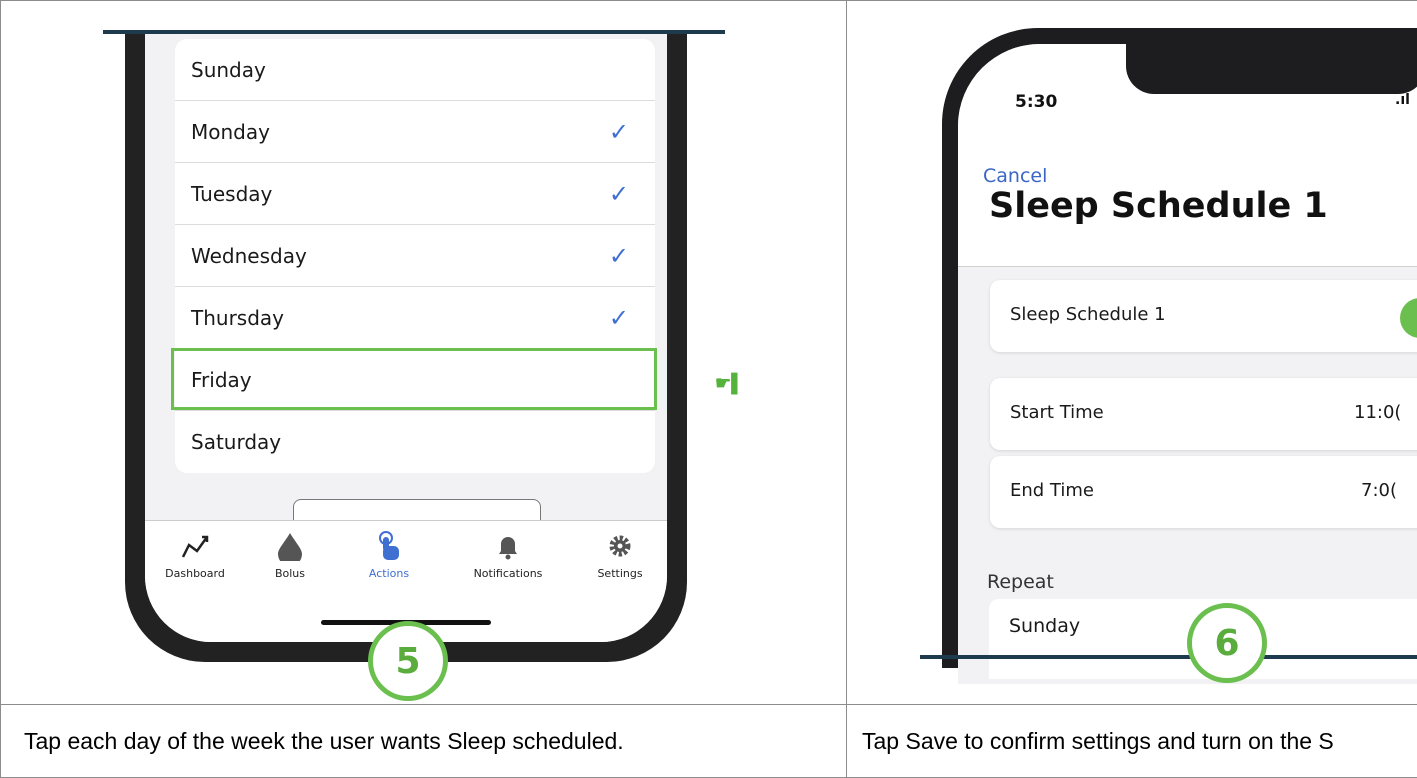  Describe the element at coordinates (1088, 314) in the screenshot. I see `schedule-label: Sleep Schedule 1` at that location.